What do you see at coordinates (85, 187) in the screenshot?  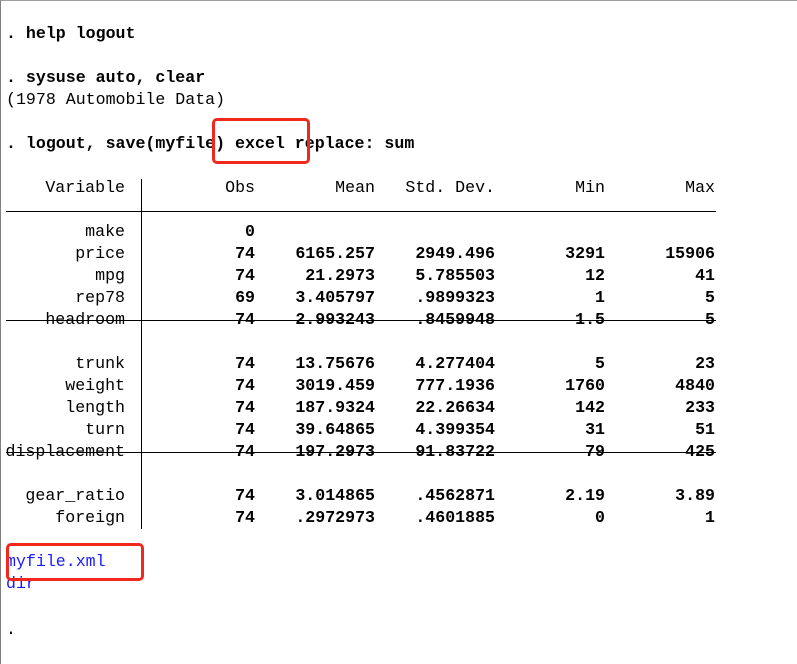 I see `header-variable: Variable` at bounding box center [85, 187].